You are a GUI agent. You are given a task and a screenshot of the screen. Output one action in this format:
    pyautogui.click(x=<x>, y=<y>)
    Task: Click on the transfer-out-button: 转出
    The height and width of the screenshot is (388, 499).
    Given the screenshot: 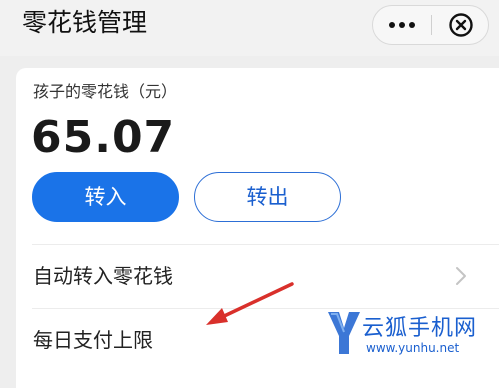 What is the action you would take?
    pyautogui.click(x=267, y=197)
    